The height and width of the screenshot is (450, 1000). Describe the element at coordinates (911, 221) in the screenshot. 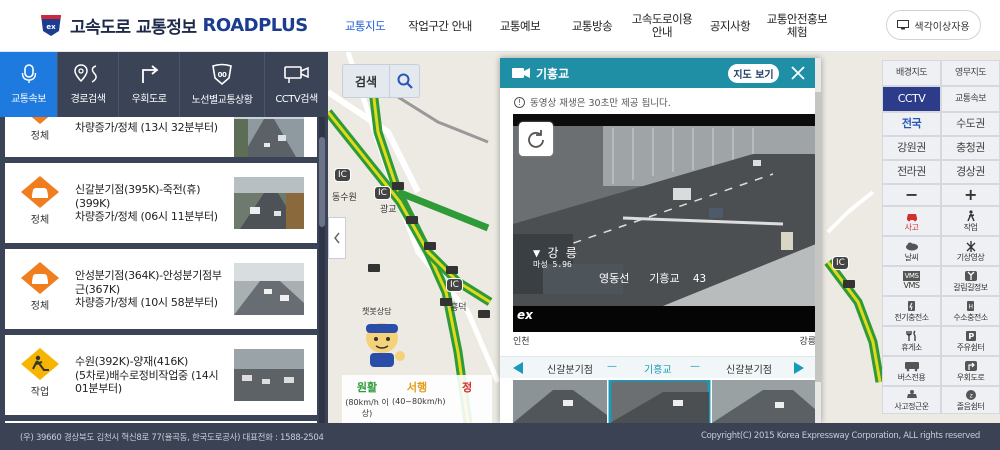

I see `layer-accident: 사고` at that location.